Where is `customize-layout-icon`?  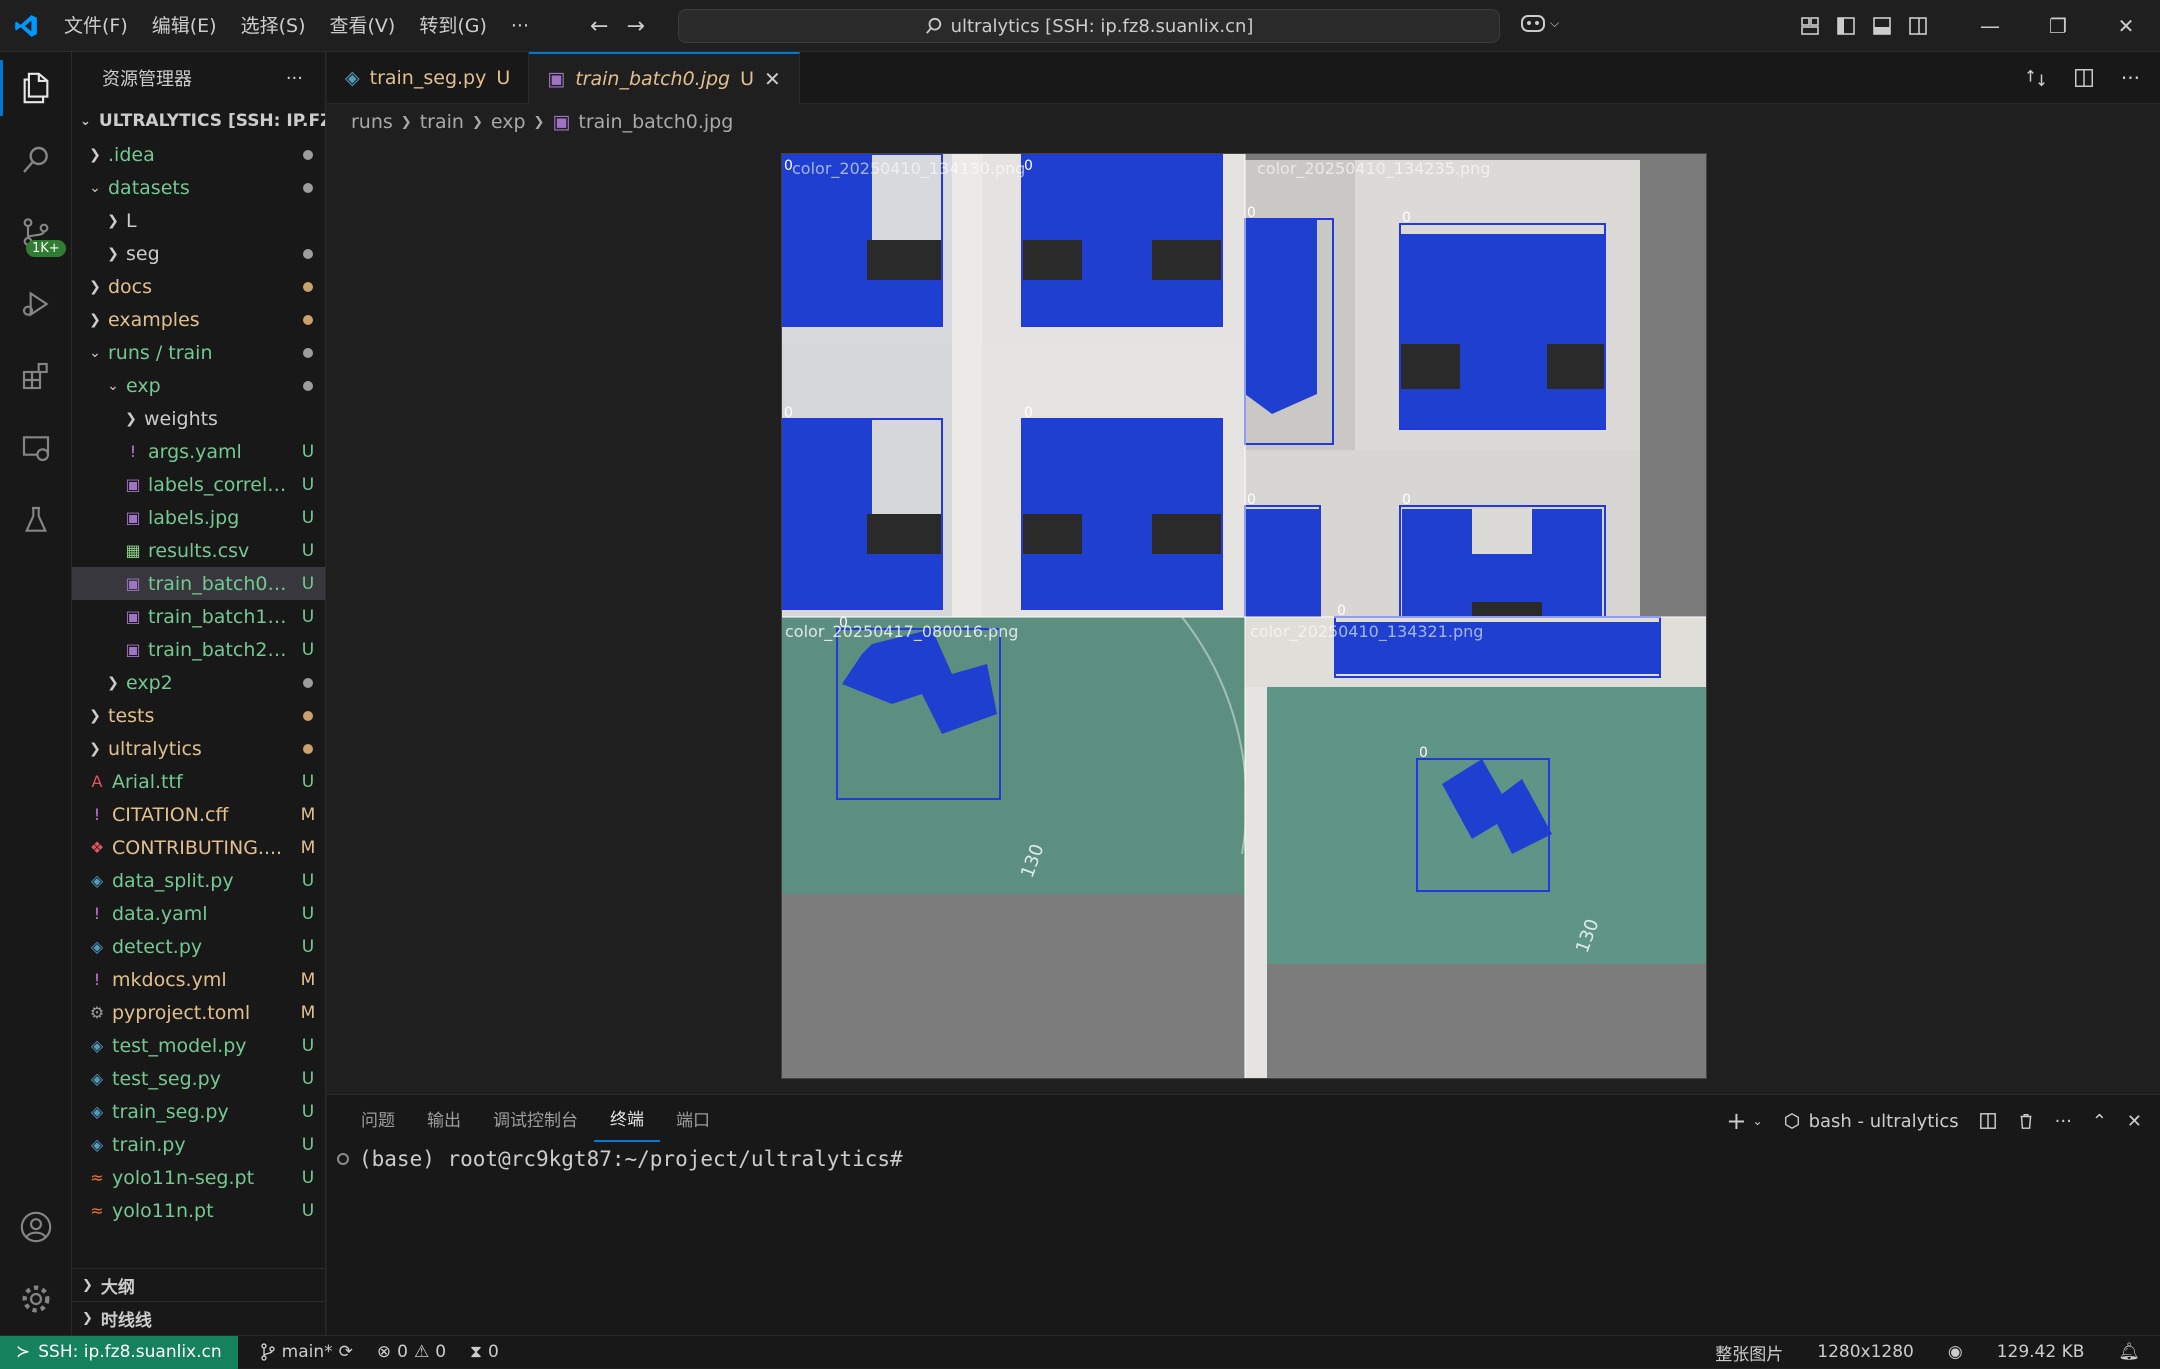
customize-layout-icon is located at coordinates (1810, 26).